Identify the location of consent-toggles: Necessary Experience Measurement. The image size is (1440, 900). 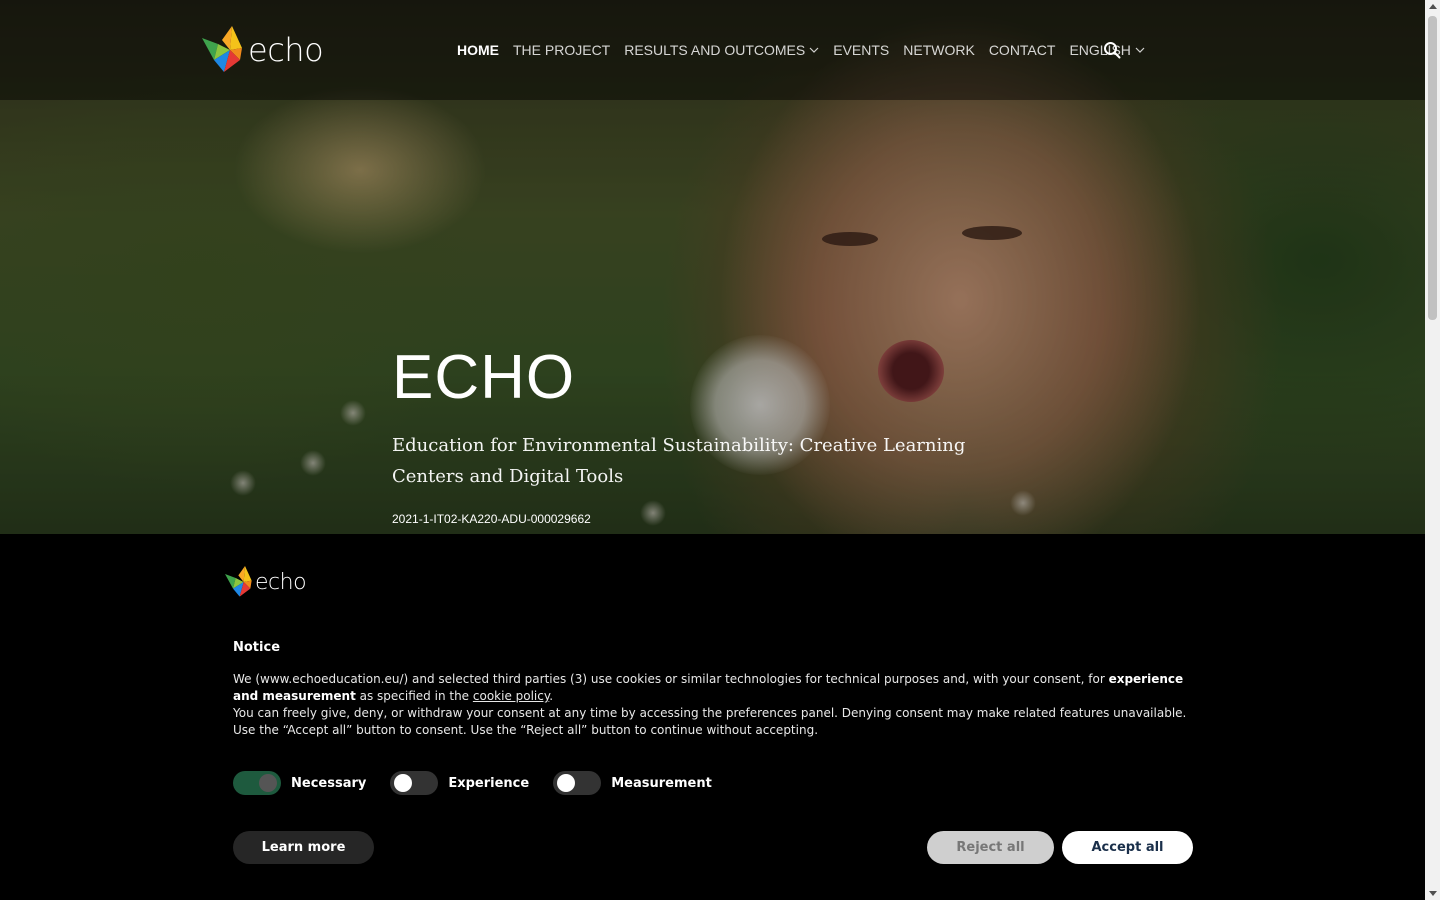
(484, 783).